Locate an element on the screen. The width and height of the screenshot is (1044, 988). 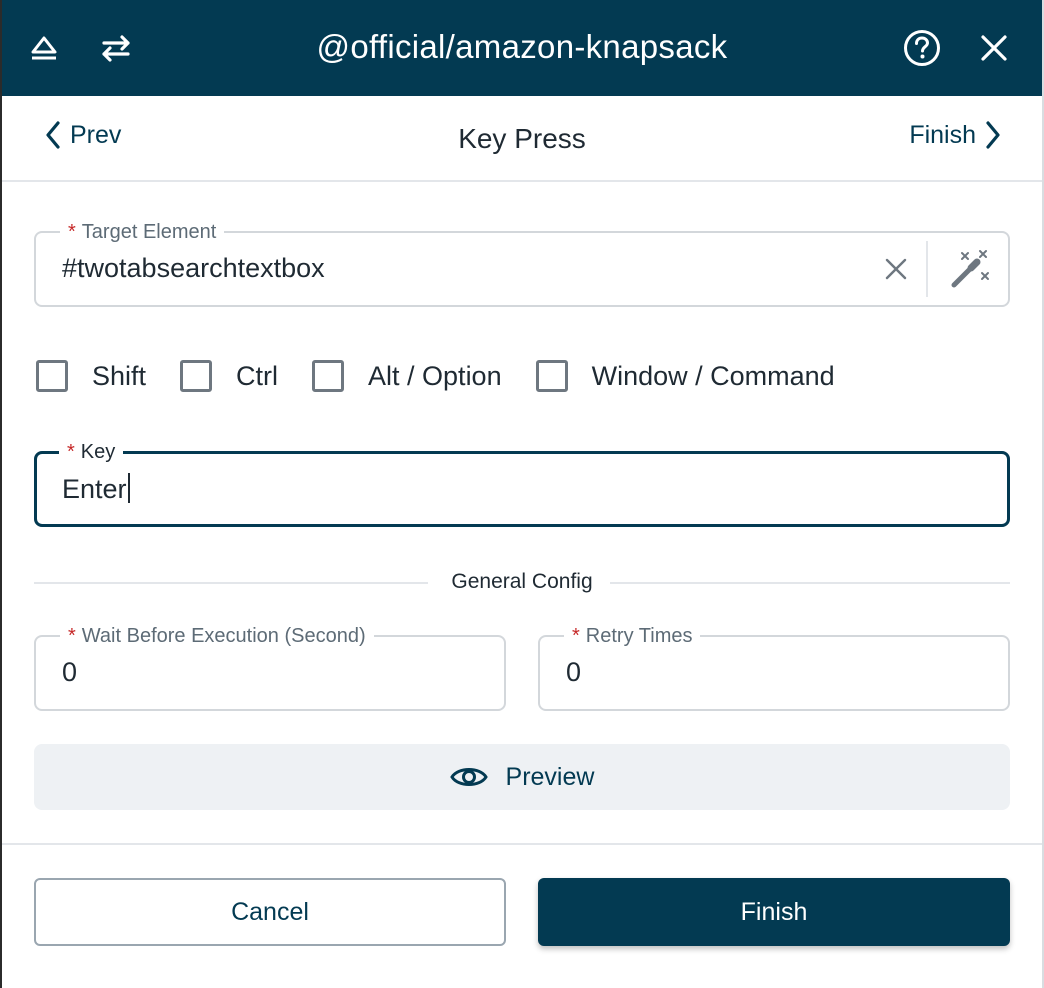
target-element-field: * Target Element #twotabsearchtextbox is located at coordinates (522, 263).